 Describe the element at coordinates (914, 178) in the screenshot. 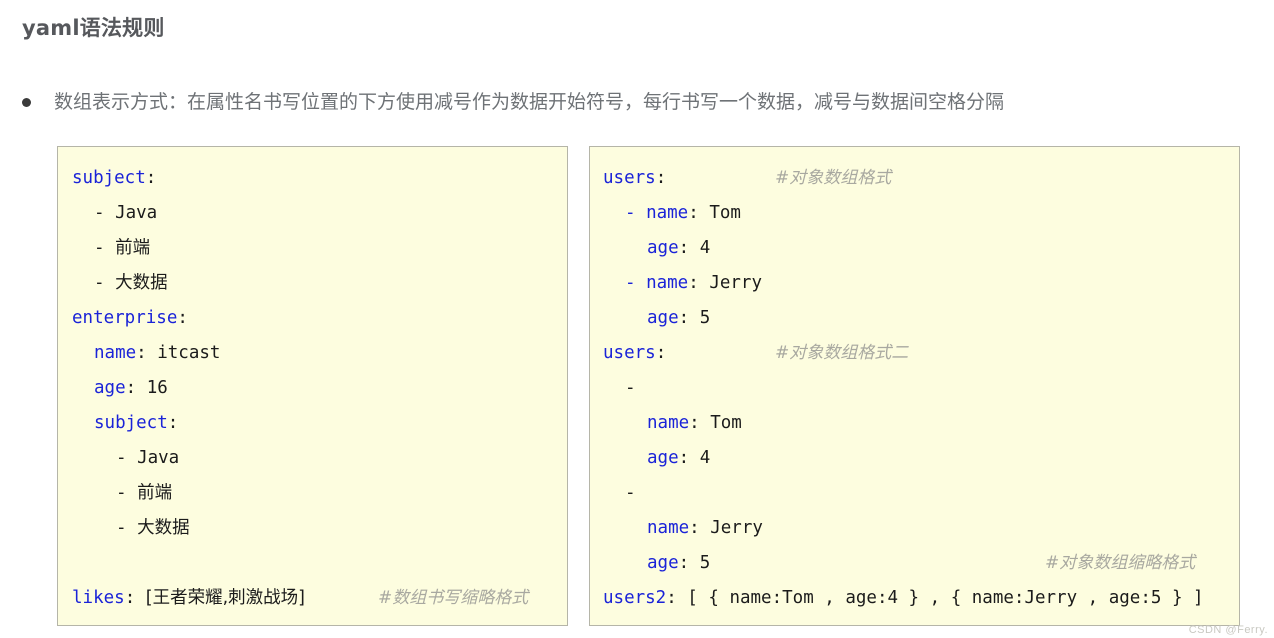

I see `code-line: users: #对象数组格式` at that location.